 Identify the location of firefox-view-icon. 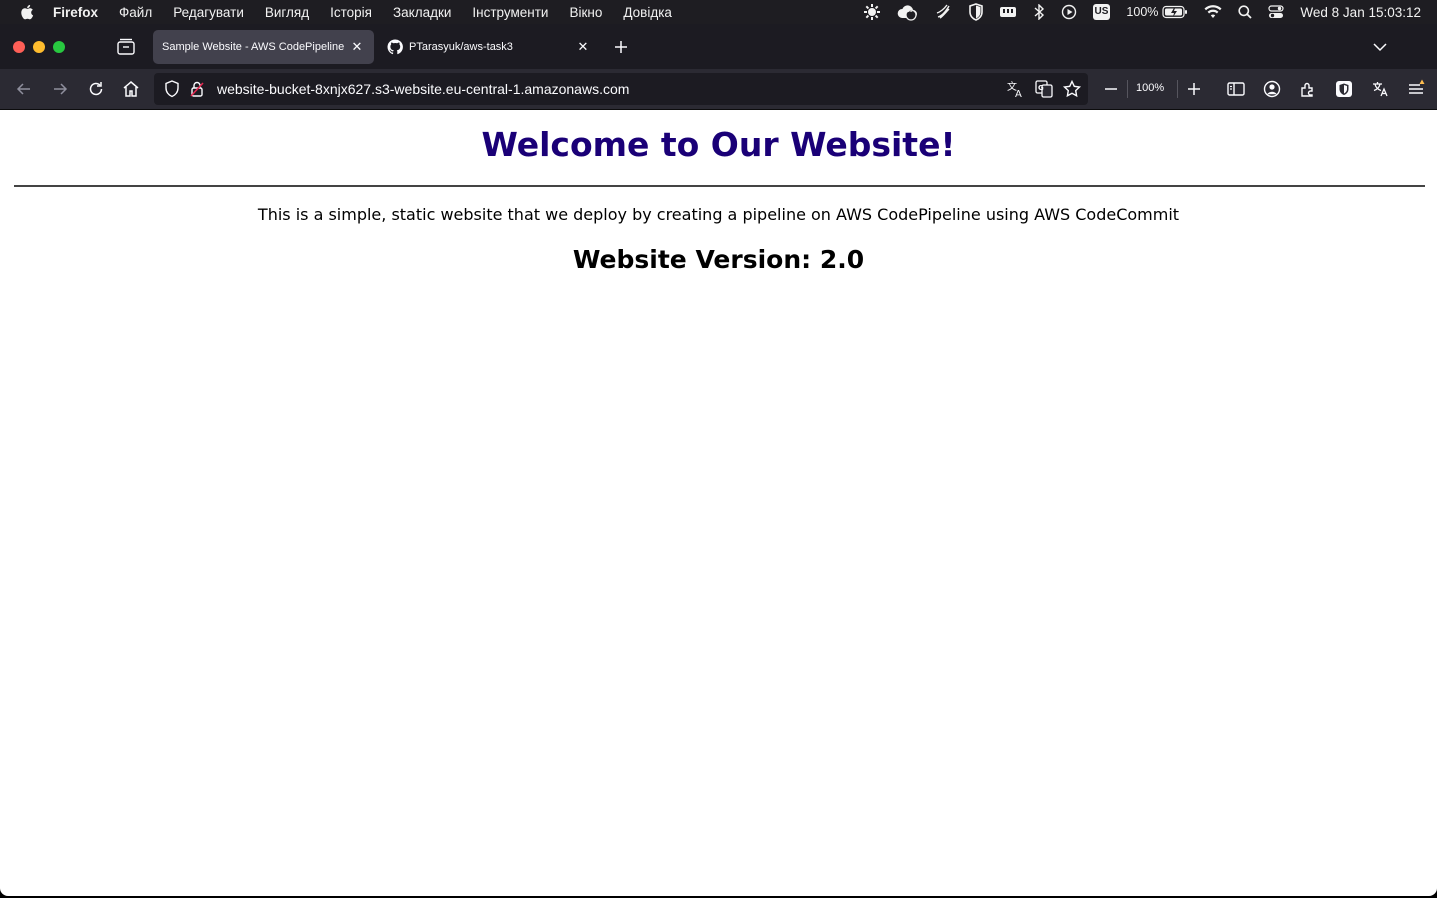
(126, 47).